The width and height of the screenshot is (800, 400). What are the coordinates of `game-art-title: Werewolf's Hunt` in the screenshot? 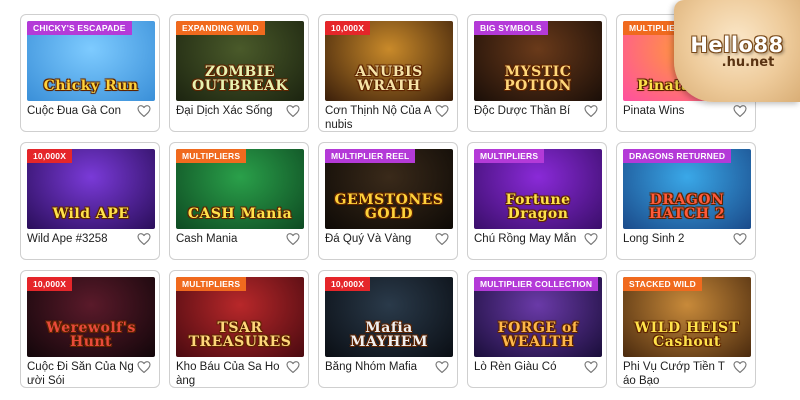 It's located at (91, 335).